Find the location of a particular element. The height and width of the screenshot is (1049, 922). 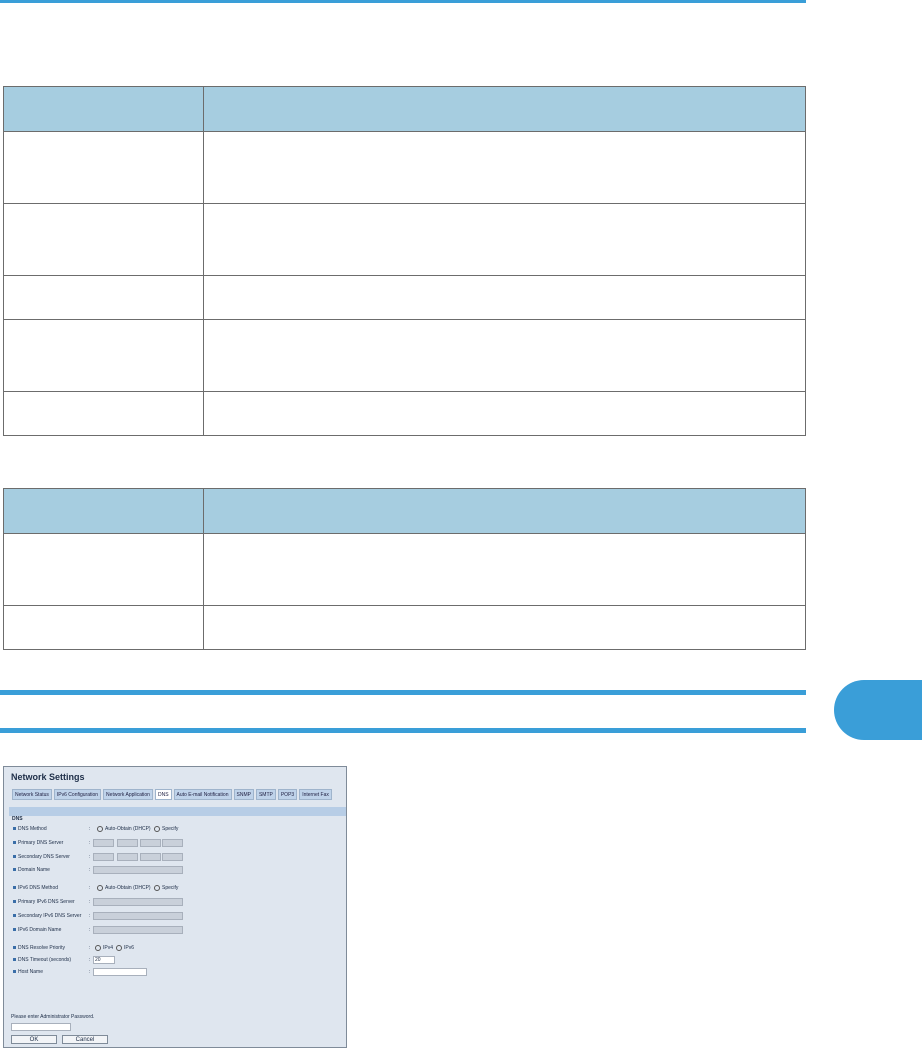

primary-ipv6-dns-label: Primary IPv6 DNS Server is located at coordinates (44, 902).